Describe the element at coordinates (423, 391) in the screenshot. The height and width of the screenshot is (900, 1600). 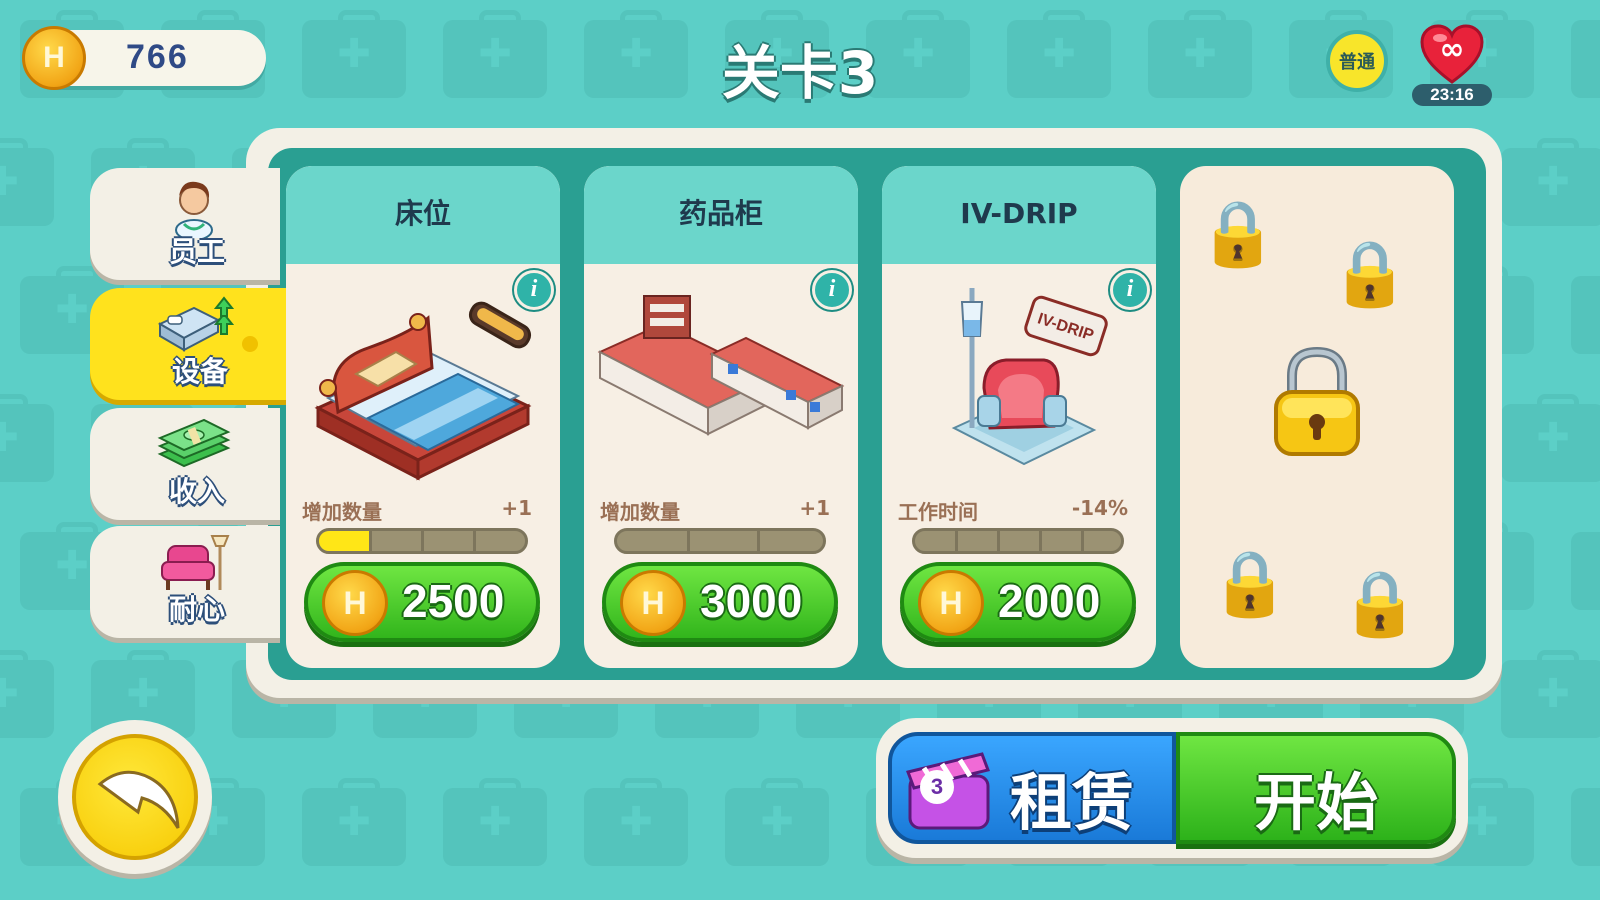
I see `bed-image` at that location.